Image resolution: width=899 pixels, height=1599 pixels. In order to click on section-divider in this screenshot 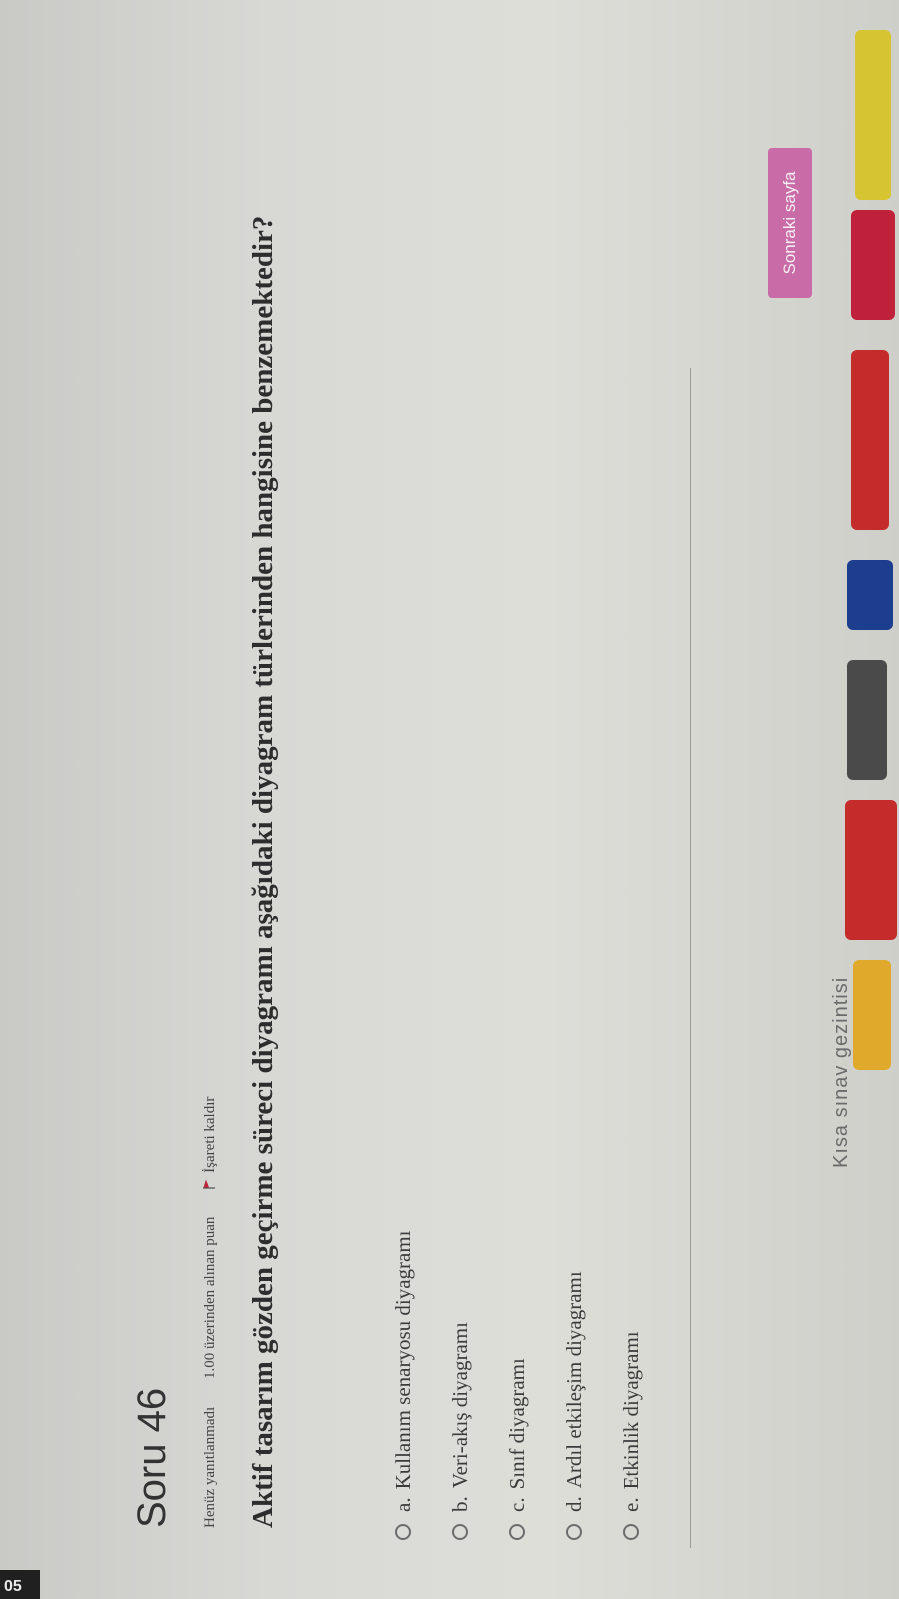, I will do `click(690, 958)`.